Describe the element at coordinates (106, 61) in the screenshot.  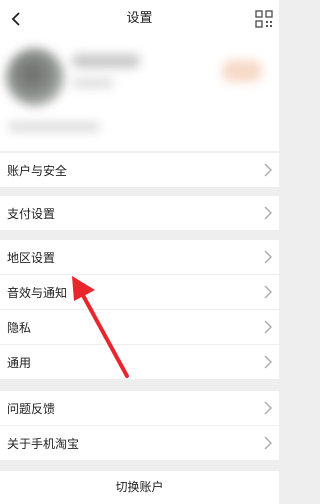
I see `blurred-username` at that location.